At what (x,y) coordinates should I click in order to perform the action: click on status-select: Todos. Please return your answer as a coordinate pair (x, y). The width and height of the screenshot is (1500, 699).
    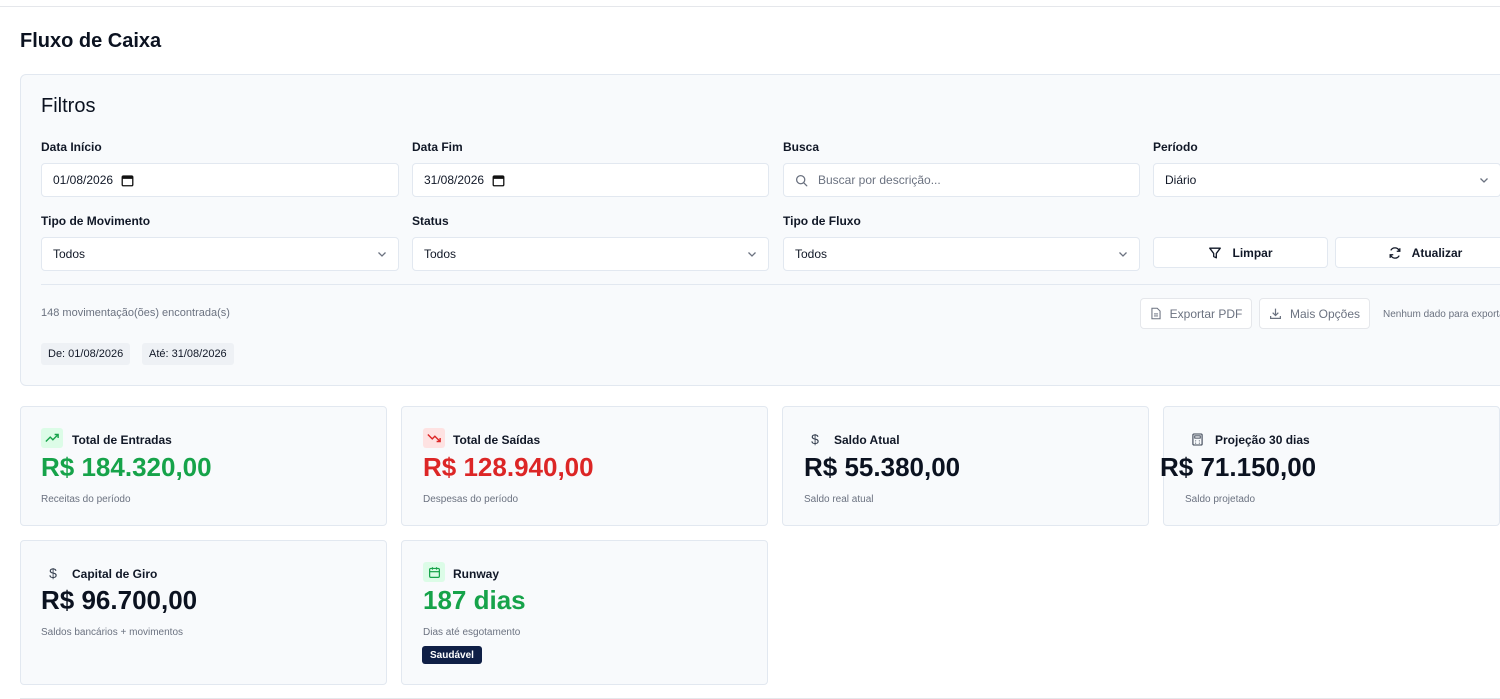
    Looking at the image, I should click on (590, 254).